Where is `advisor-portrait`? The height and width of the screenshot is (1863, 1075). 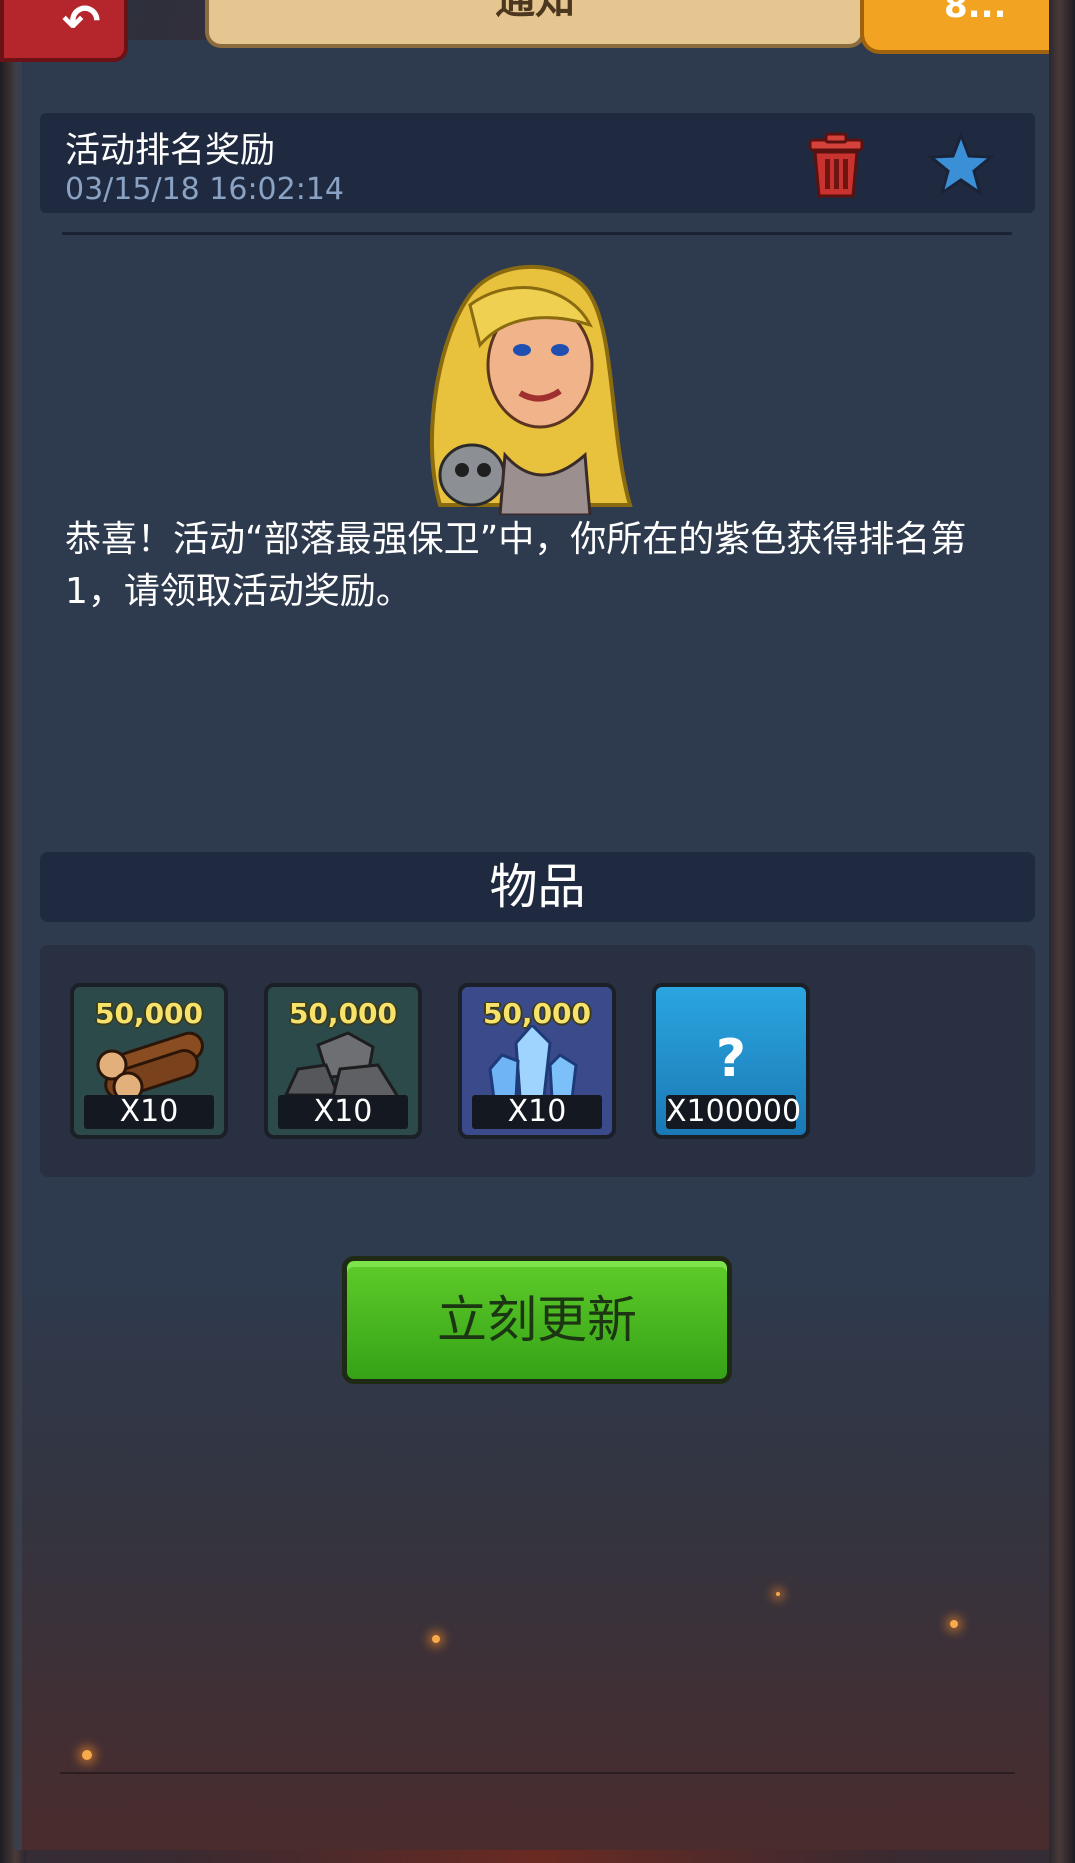 advisor-portrait is located at coordinates (531, 389).